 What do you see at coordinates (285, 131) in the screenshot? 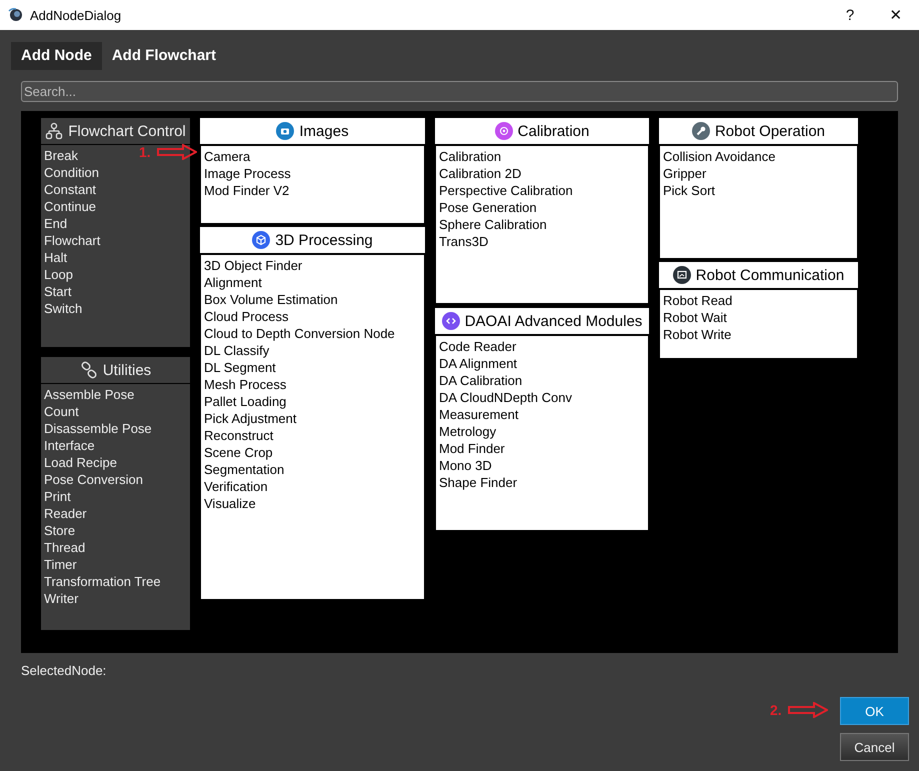
I see `camera-icon` at bounding box center [285, 131].